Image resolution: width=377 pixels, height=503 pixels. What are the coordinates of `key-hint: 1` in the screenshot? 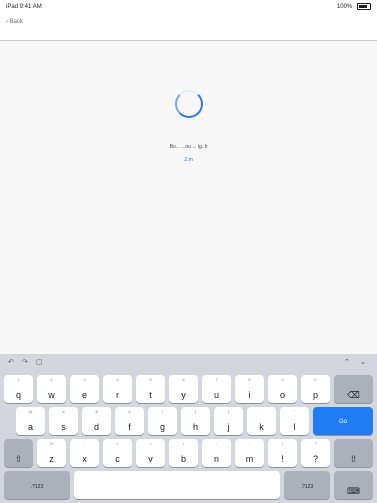 It's located at (18, 379).